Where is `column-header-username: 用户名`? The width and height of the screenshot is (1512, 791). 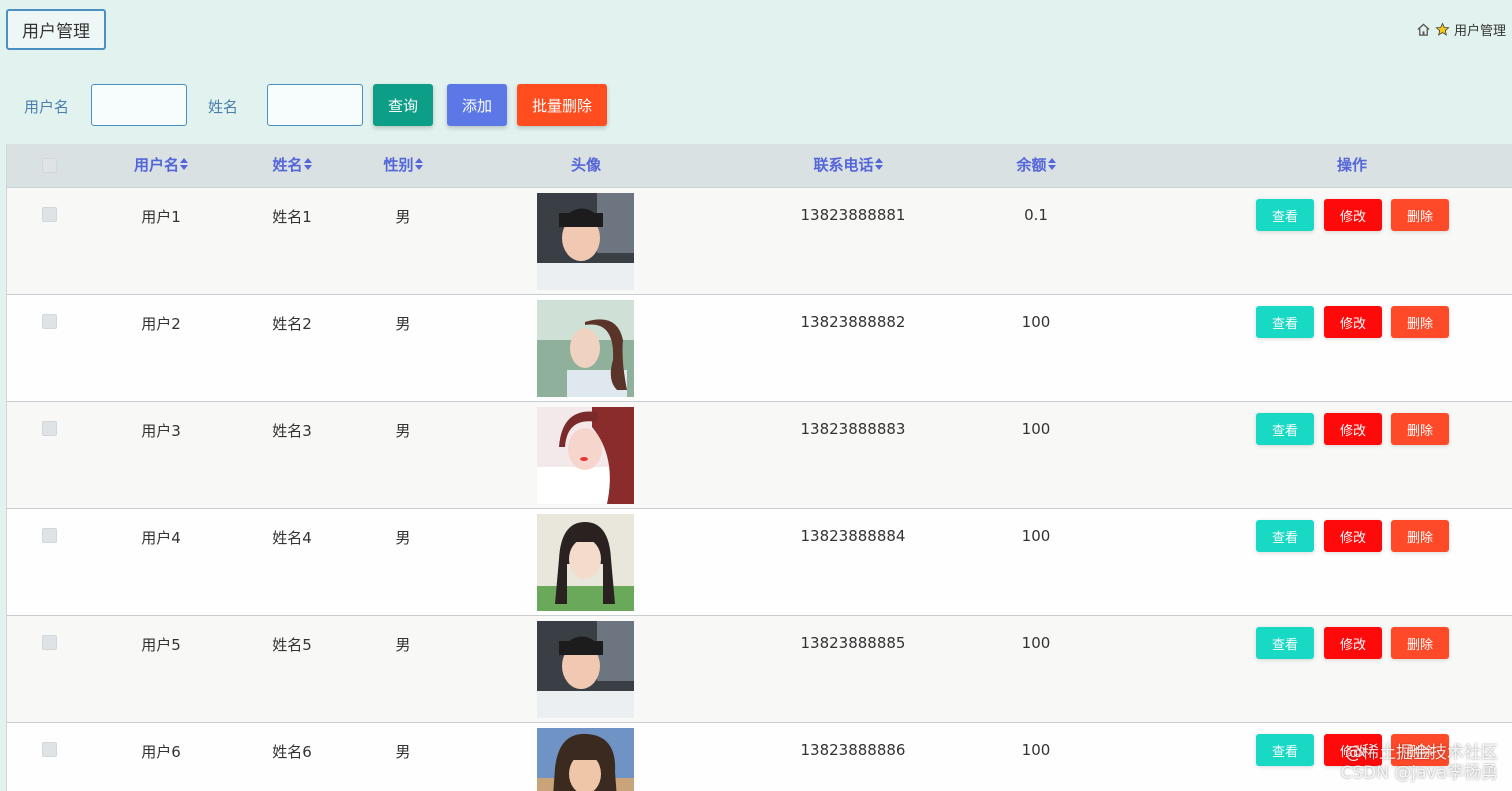 column-header-username: 用户名 is located at coordinates (161, 165).